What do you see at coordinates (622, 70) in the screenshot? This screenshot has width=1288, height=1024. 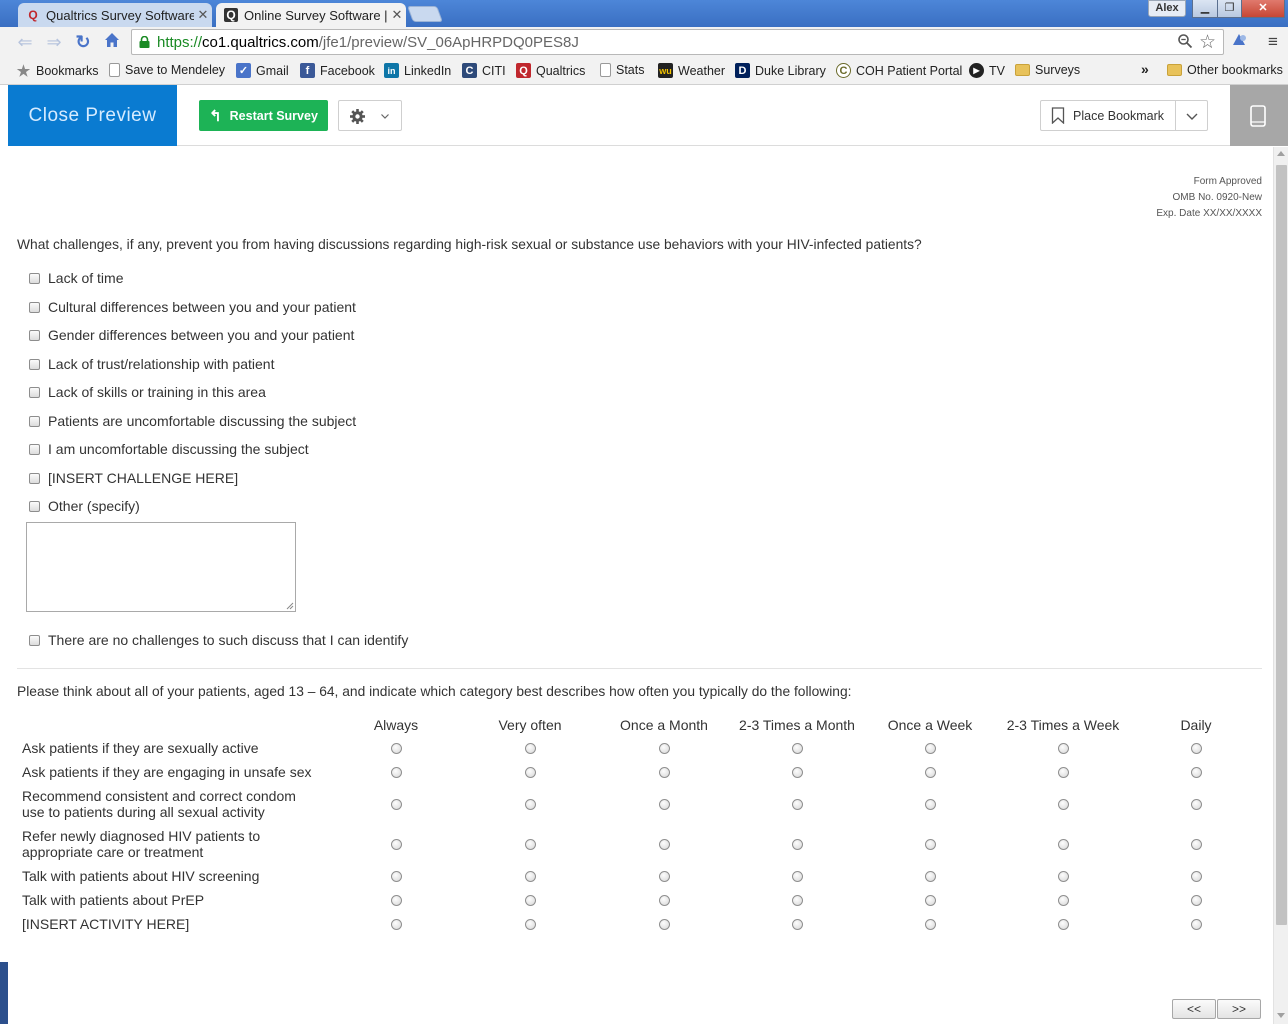 I see `bookmark-stats: Stats` at bounding box center [622, 70].